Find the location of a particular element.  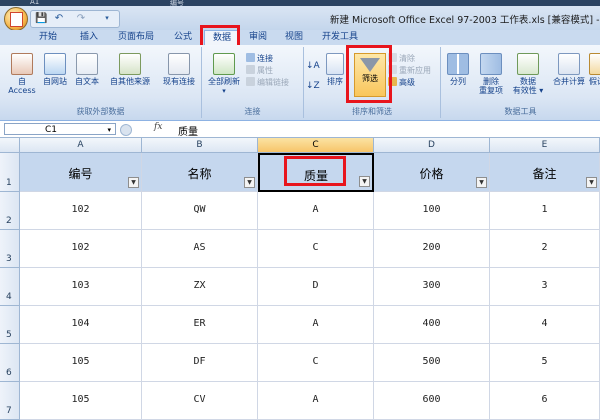

clear-filter-button: 清除 is located at coordinates (401, 58).